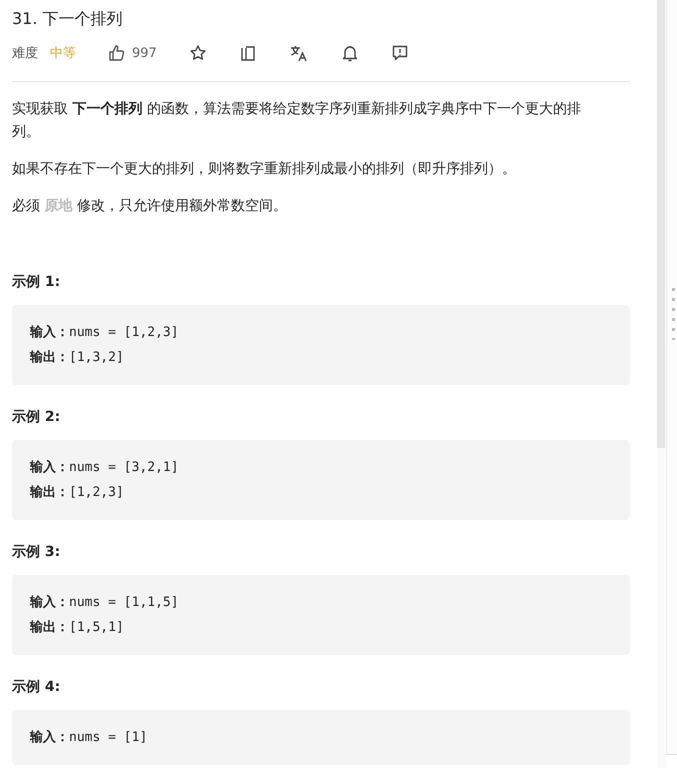 The height and width of the screenshot is (768, 677). I want to click on description-paragraph: 必须 原地 修改，只允许使用额外常数空间。, so click(150, 206).